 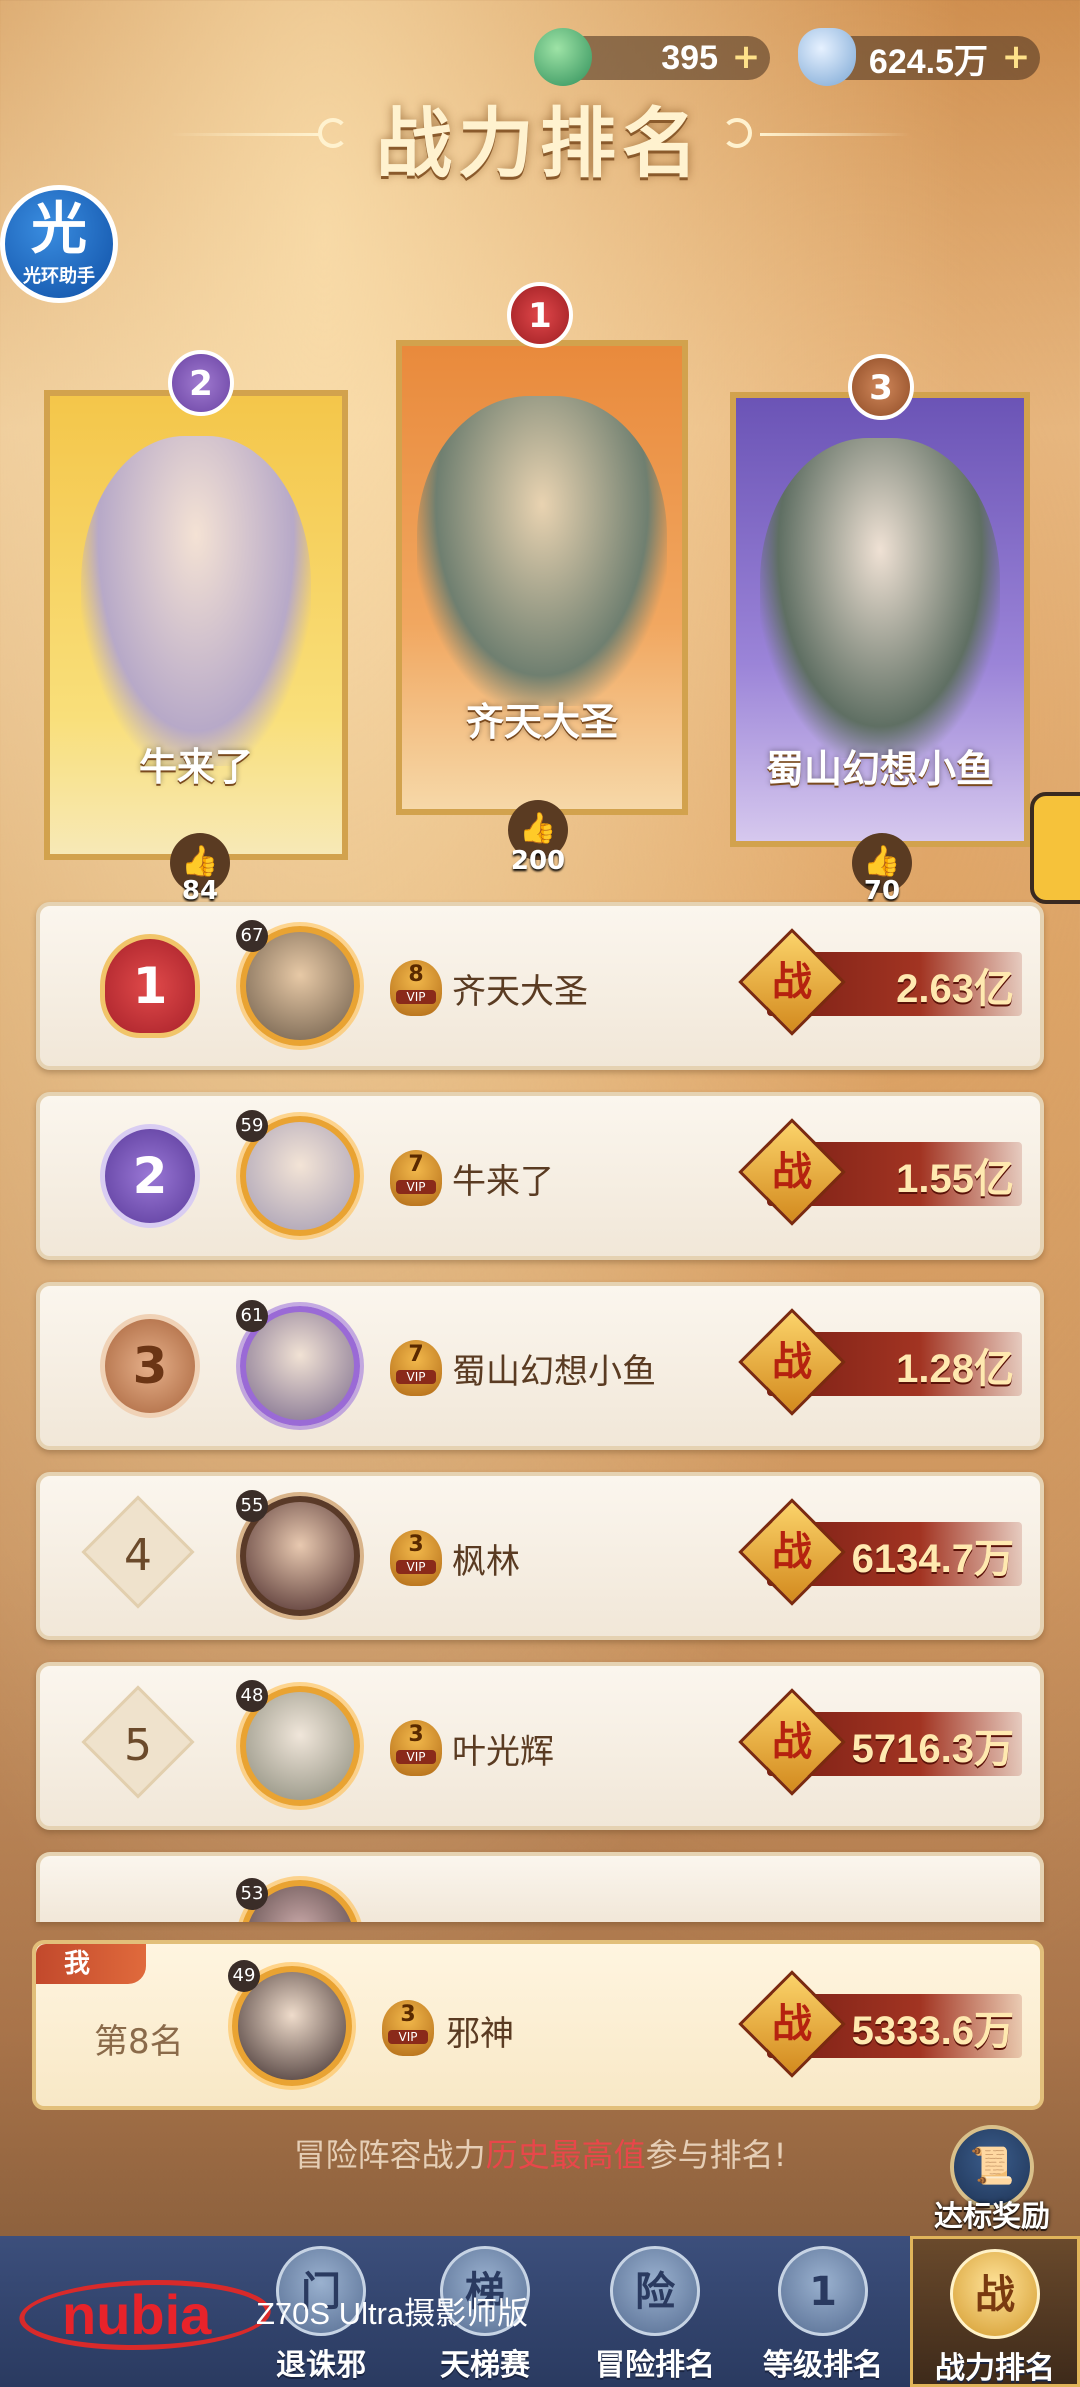 I want to click on player-name: 齐天大圣, so click(x=520, y=992).